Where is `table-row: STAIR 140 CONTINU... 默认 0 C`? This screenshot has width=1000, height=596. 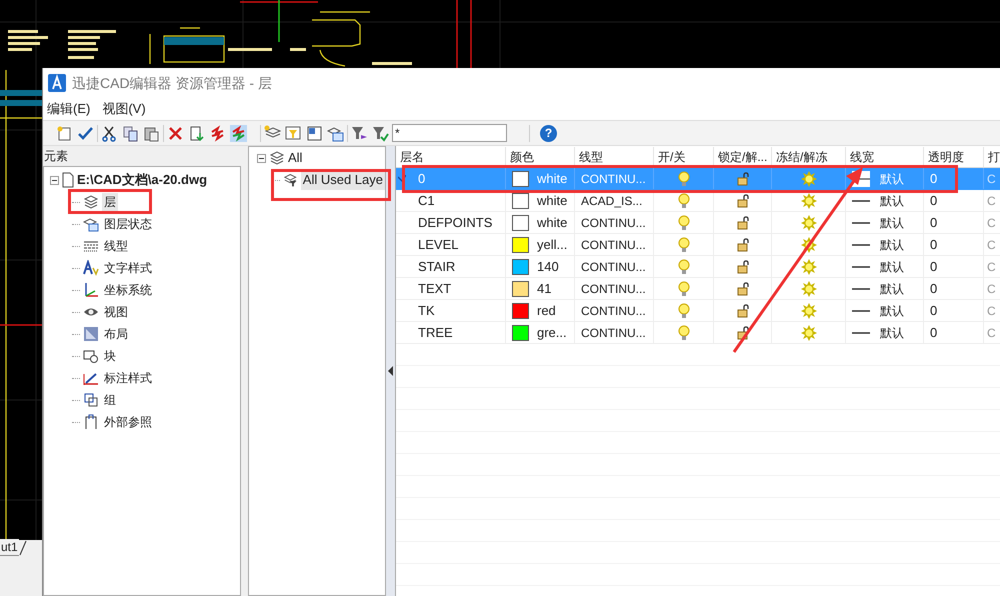 table-row: STAIR 140 CONTINU... 默认 0 C is located at coordinates (698, 267).